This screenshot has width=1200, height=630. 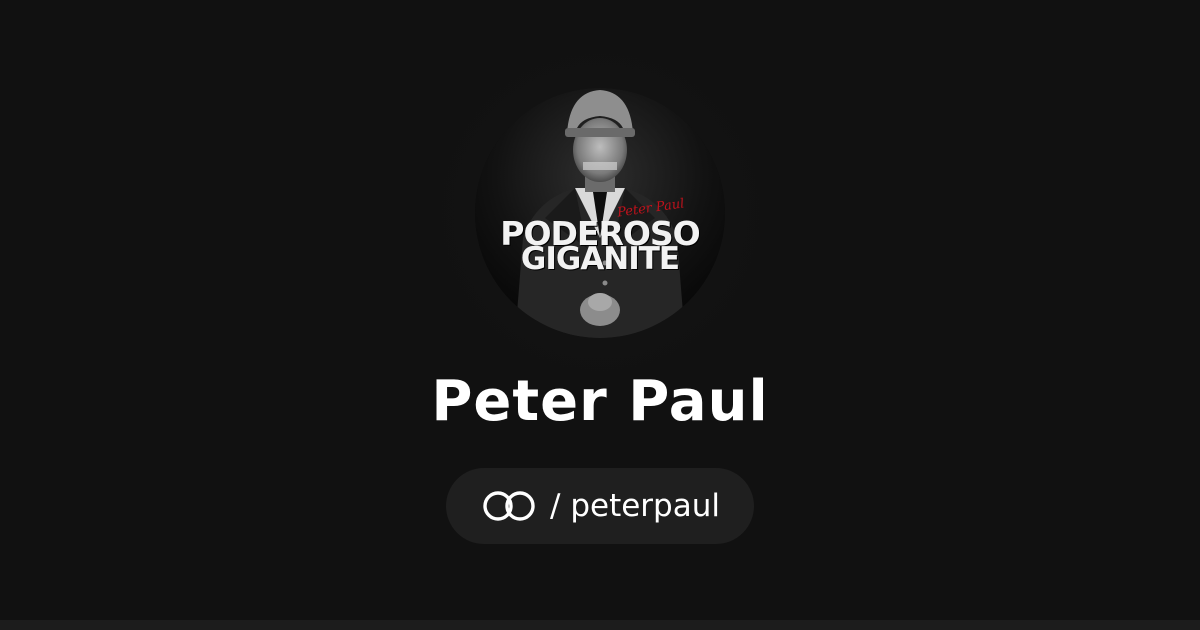 What do you see at coordinates (600, 625) in the screenshot?
I see `bottom-strip` at bounding box center [600, 625].